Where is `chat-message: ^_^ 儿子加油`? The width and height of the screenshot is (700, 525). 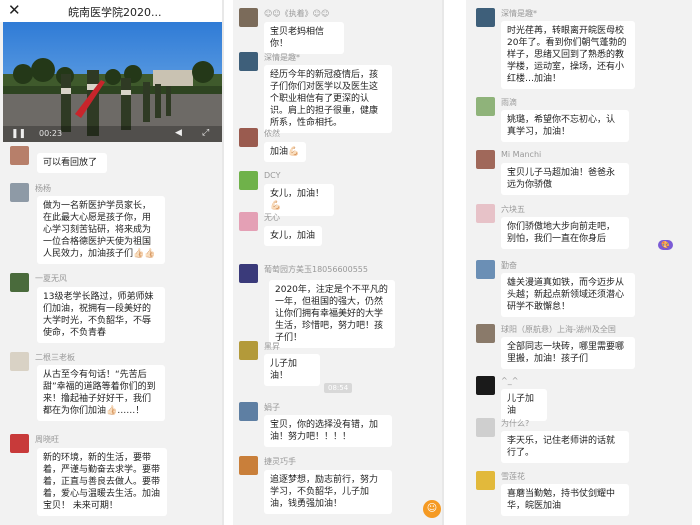 chat-message: ^_^ 儿子加油 is located at coordinates (581, 398).